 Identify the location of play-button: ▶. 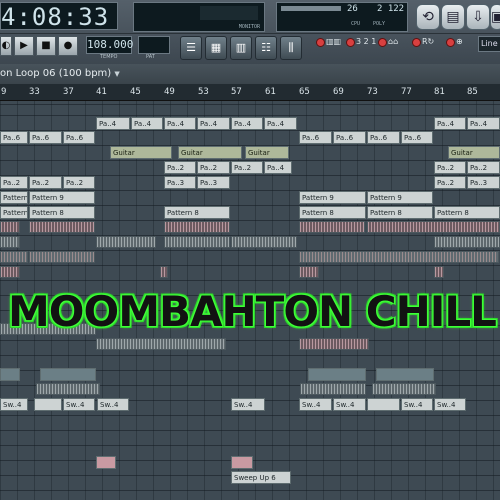
(24, 46).